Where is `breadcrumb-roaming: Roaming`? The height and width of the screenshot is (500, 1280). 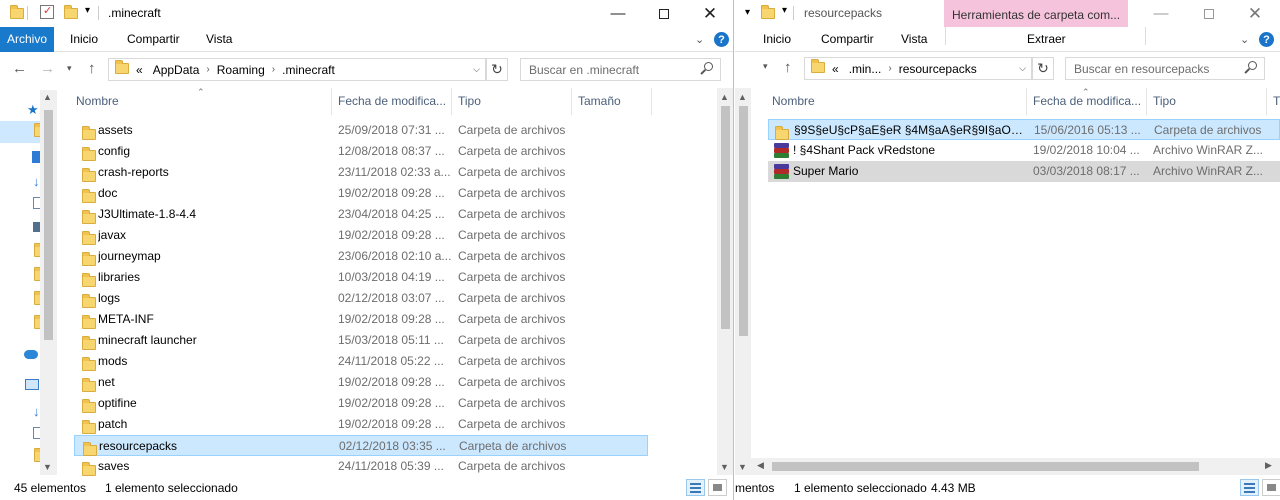
breadcrumb-roaming: Roaming is located at coordinates (241, 70).